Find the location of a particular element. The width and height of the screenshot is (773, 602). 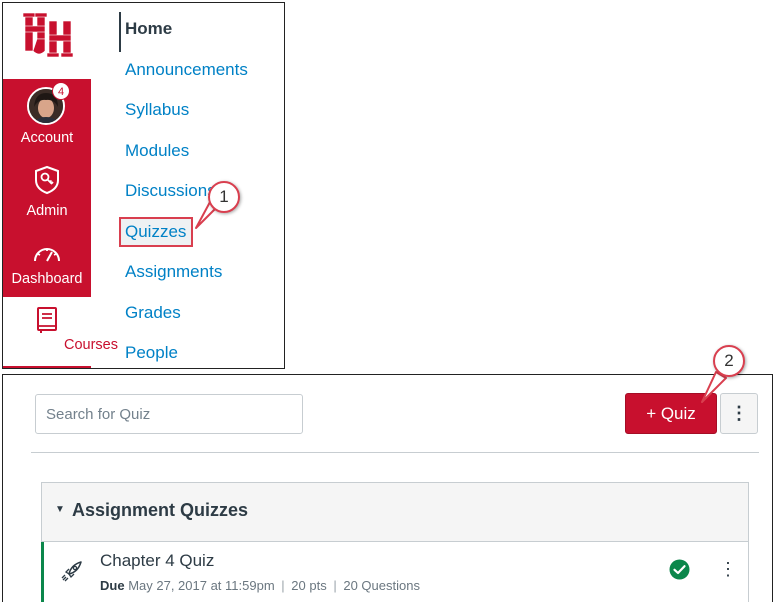

divider is located at coordinates (395, 452).